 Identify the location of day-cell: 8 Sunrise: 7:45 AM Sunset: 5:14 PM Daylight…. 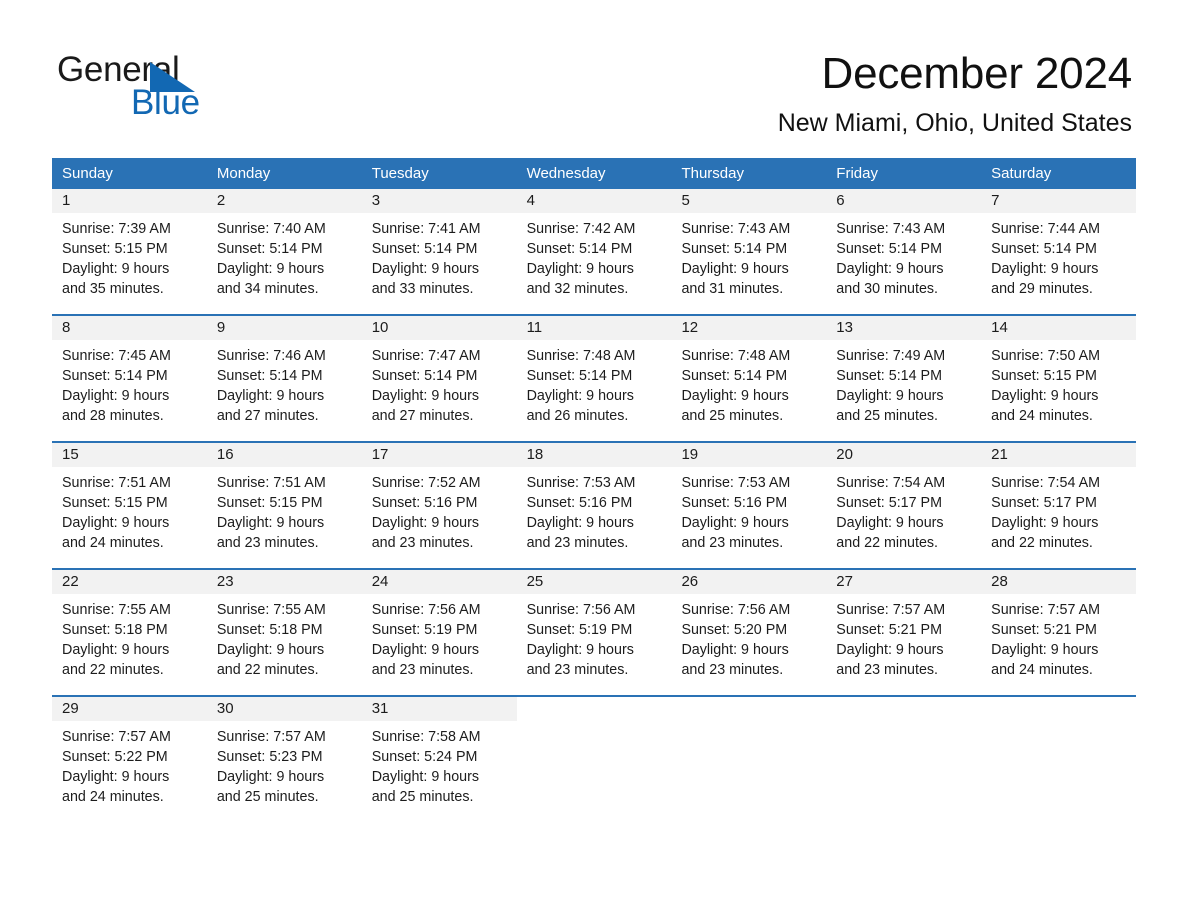
(129, 374).